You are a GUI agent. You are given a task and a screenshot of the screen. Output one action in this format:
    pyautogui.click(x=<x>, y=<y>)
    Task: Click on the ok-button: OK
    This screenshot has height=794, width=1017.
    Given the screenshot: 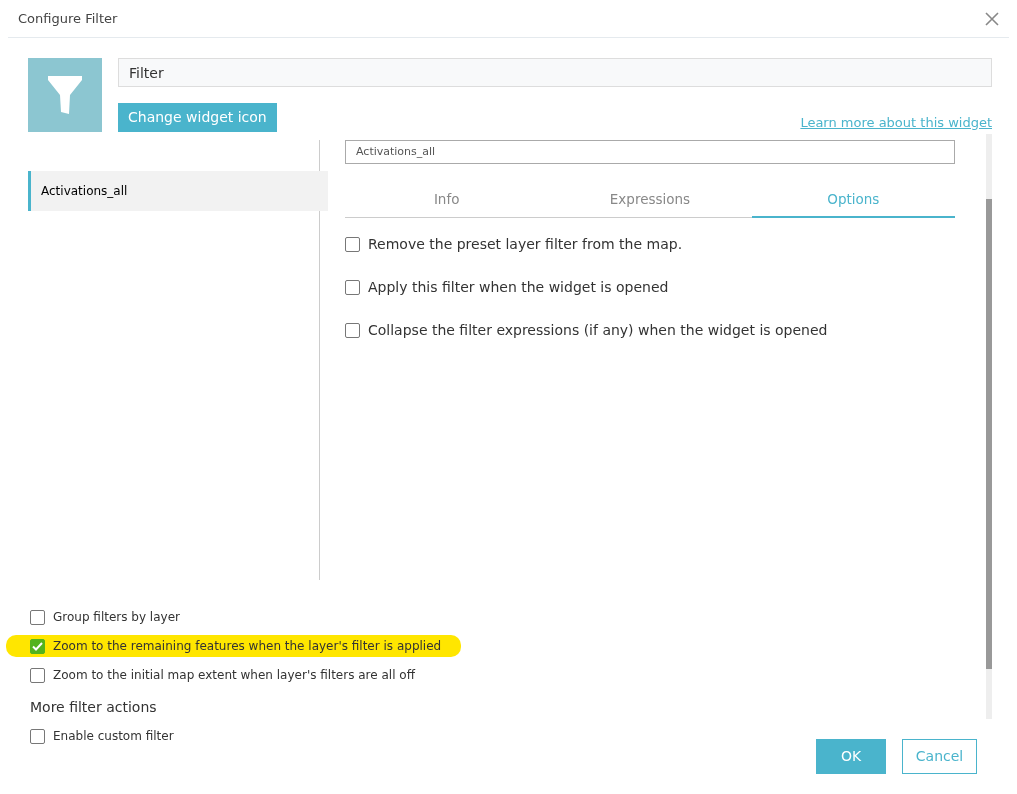 What is the action you would take?
    pyautogui.click(x=851, y=756)
    